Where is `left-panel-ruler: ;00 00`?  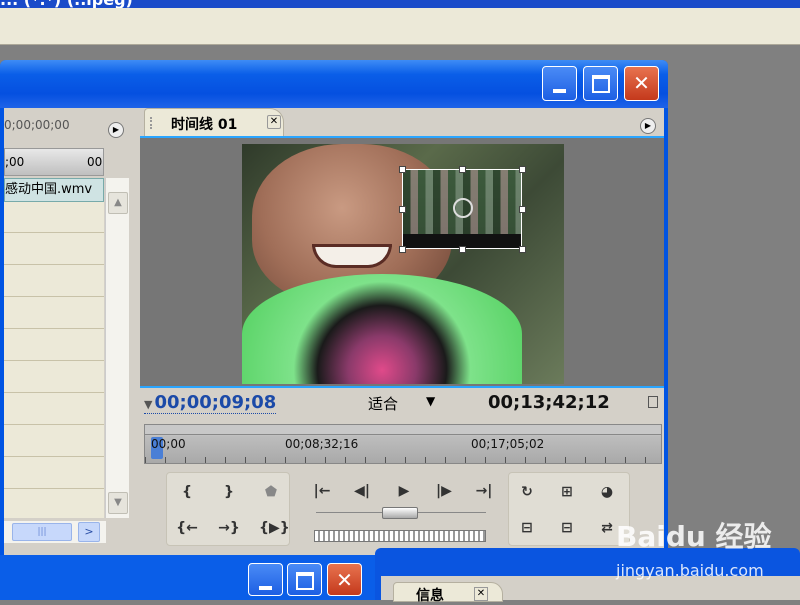
left-panel-ruler: ;00 00 is located at coordinates (54, 162).